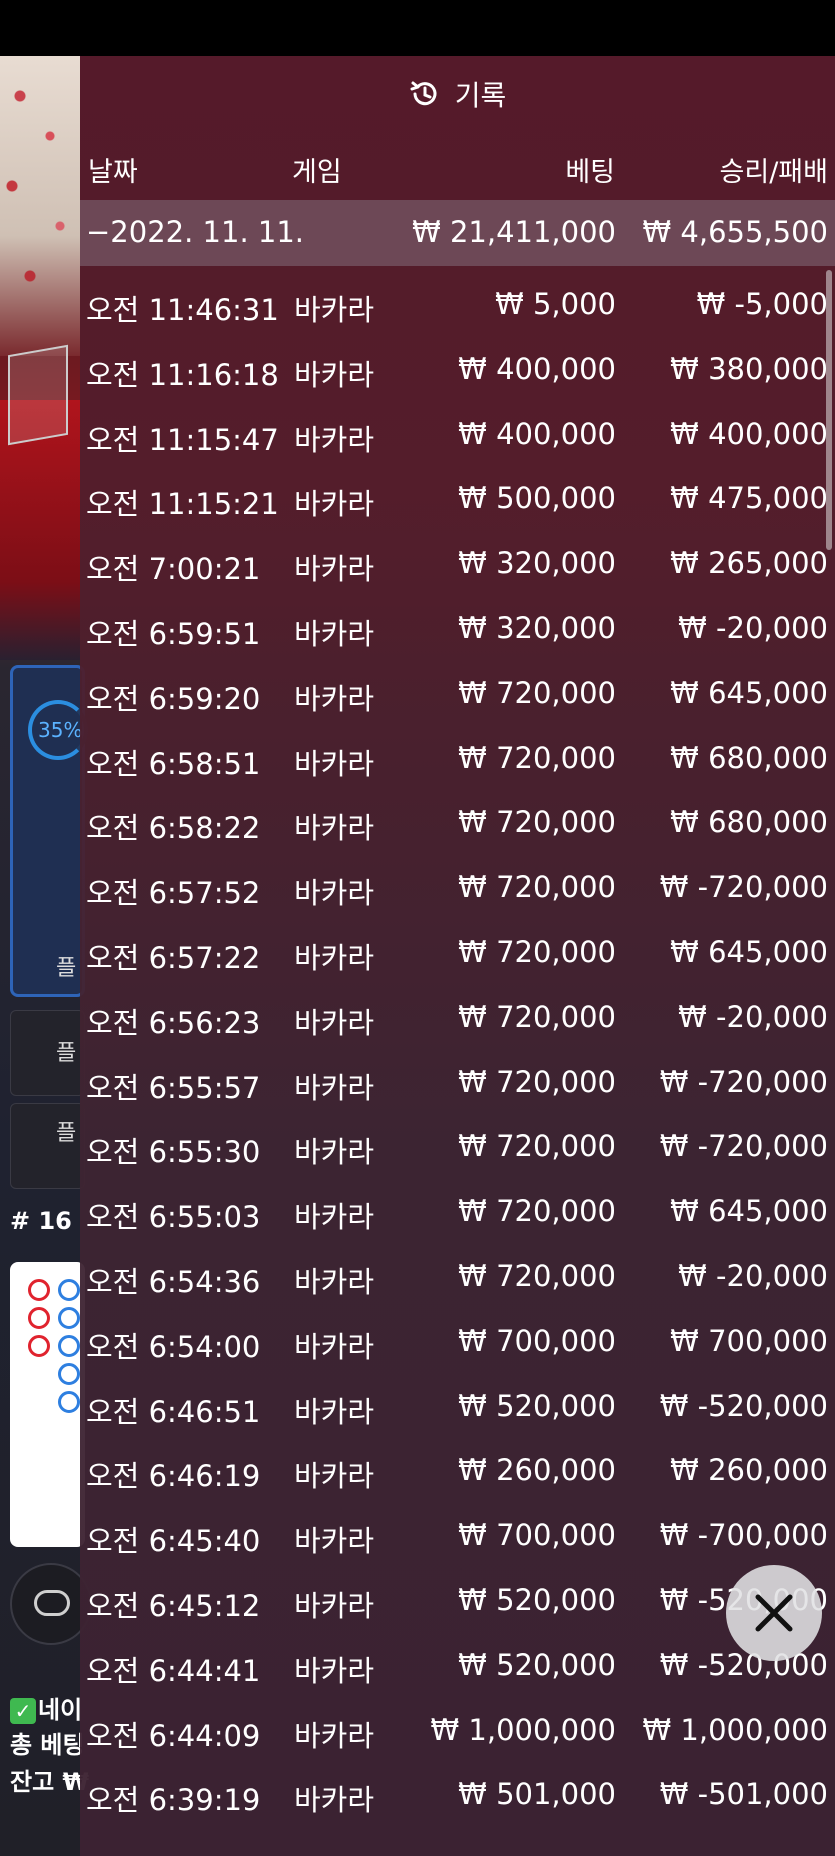 This screenshot has width=835, height=1856. What do you see at coordinates (173, 1152) in the screenshot?
I see `row-time: 오전 6:55:30` at bounding box center [173, 1152].